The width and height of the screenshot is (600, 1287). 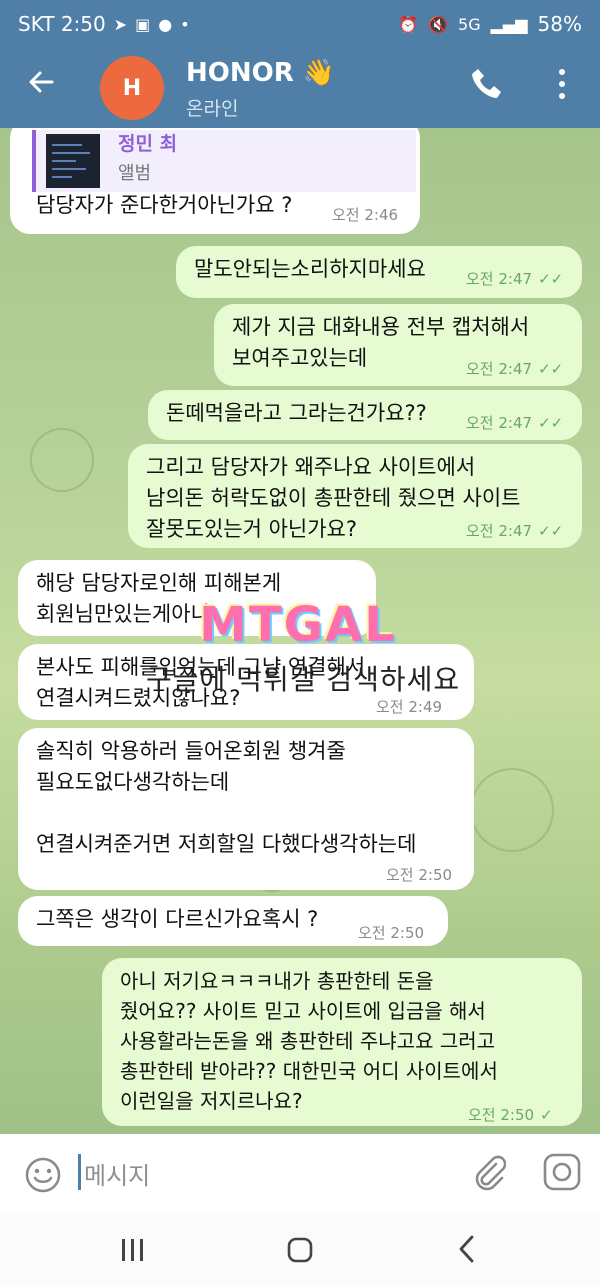 What do you see at coordinates (303, 679) in the screenshot?
I see `watermark-text: 구글에 먹튀갤 검색하세요` at bounding box center [303, 679].